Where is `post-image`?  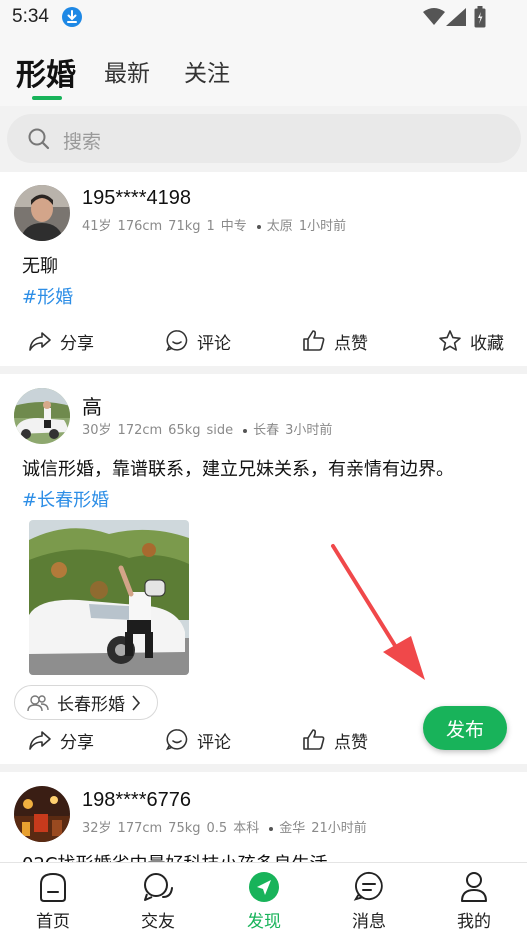
post-image is located at coordinates (109, 597).